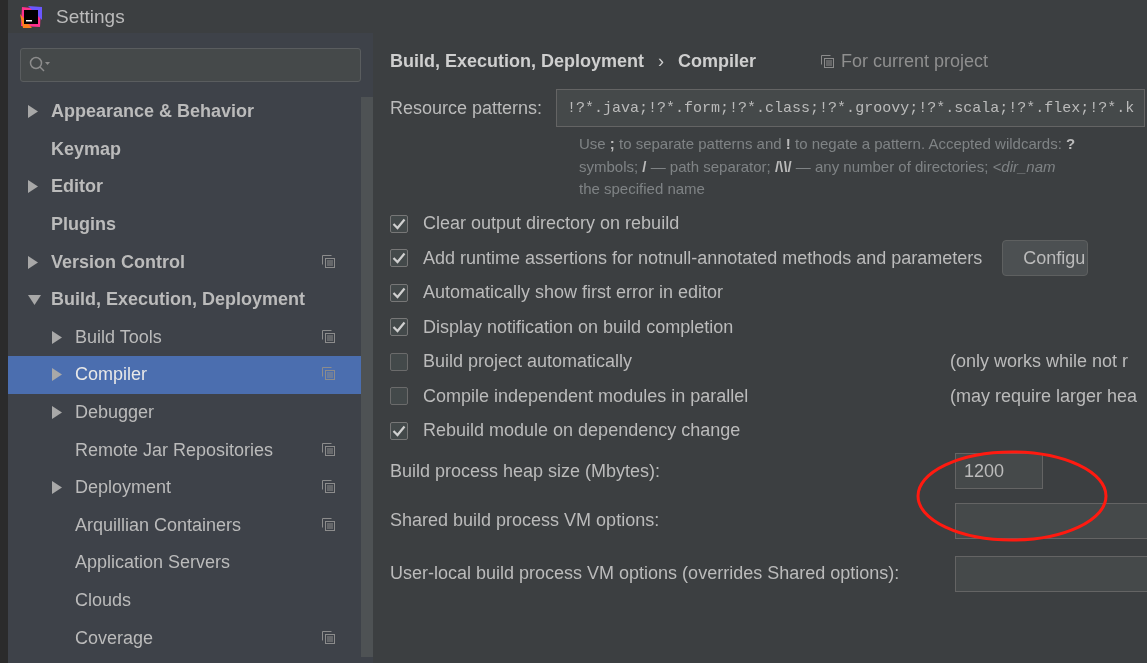  I want to click on tree-item: Remote Jar Repositories, so click(174, 450).